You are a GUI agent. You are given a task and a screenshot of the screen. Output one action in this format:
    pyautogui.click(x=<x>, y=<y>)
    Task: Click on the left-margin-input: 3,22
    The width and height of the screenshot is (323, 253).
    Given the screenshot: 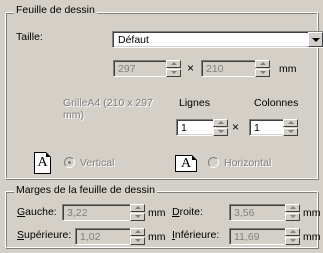 What is the action you would take?
    pyautogui.click(x=97, y=212)
    